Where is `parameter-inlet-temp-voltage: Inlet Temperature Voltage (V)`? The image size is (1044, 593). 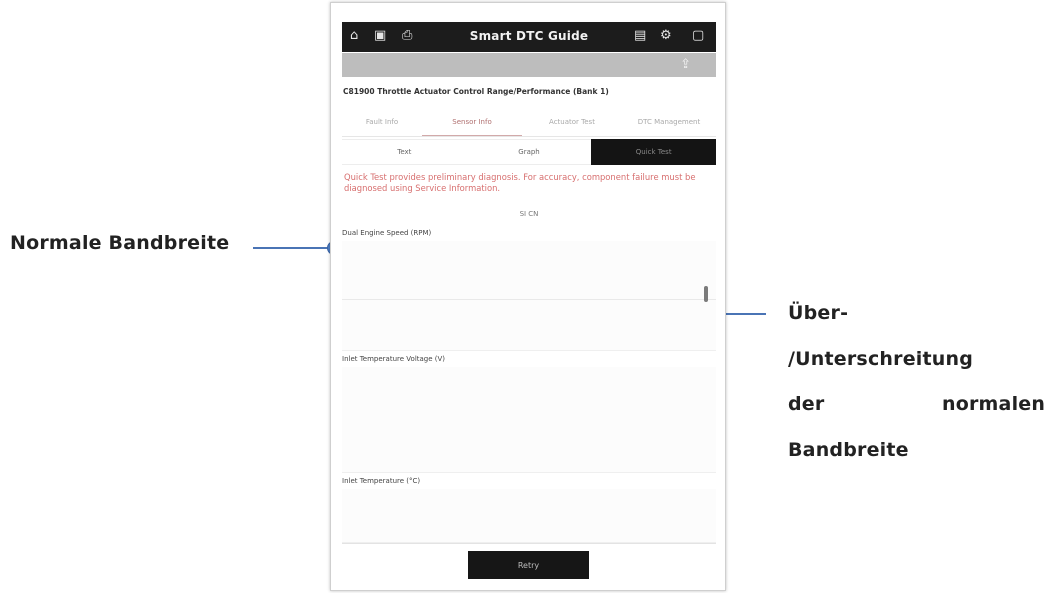 parameter-inlet-temp-voltage: Inlet Temperature Voltage (V) is located at coordinates (529, 414).